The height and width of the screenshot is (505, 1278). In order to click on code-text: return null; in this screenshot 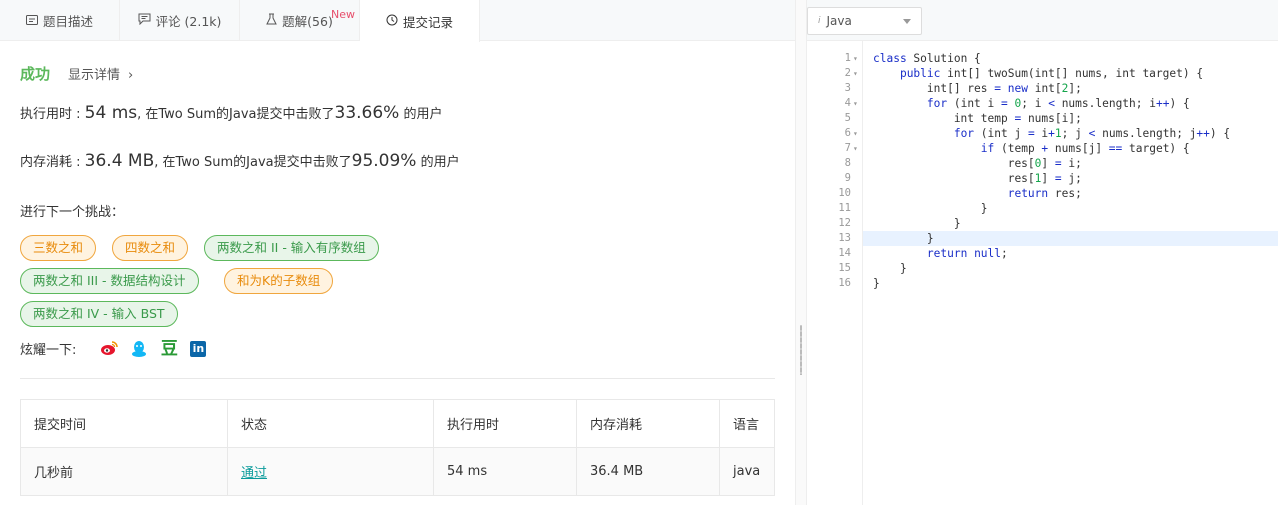, I will do `click(967, 253)`.